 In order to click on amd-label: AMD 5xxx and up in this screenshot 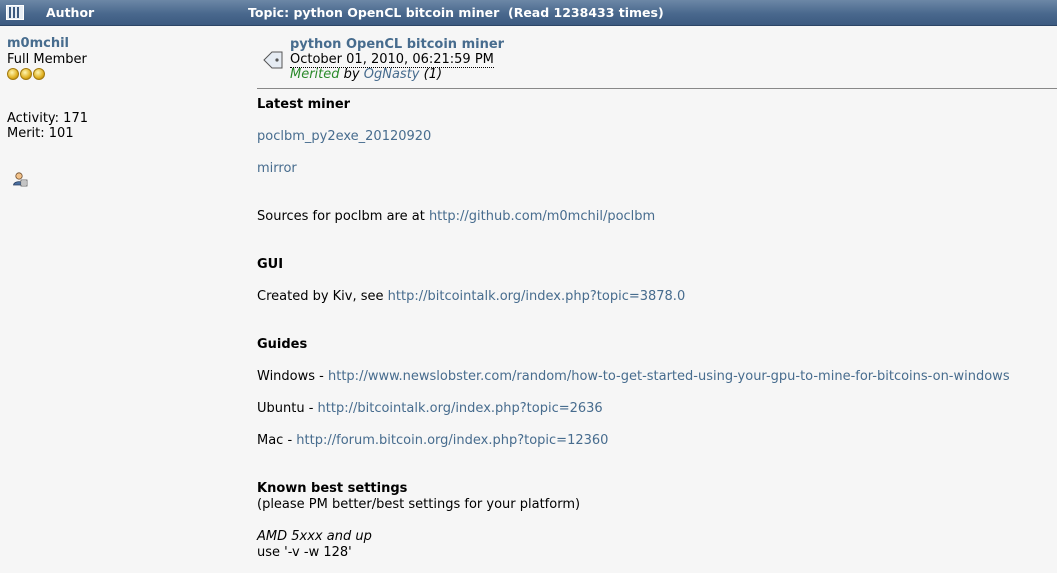, I will do `click(314, 536)`.